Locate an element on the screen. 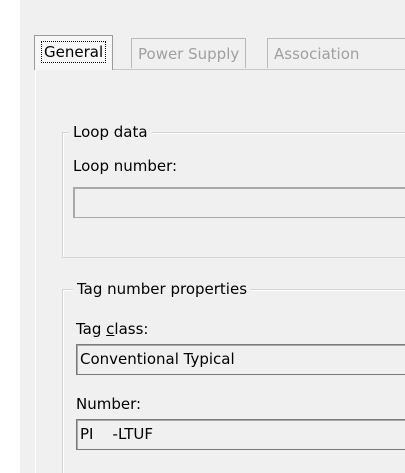 Image resolution: width=405 pixels, height=473 pixels. loop-data-title: Loop data is located at coordinates (110, 132).